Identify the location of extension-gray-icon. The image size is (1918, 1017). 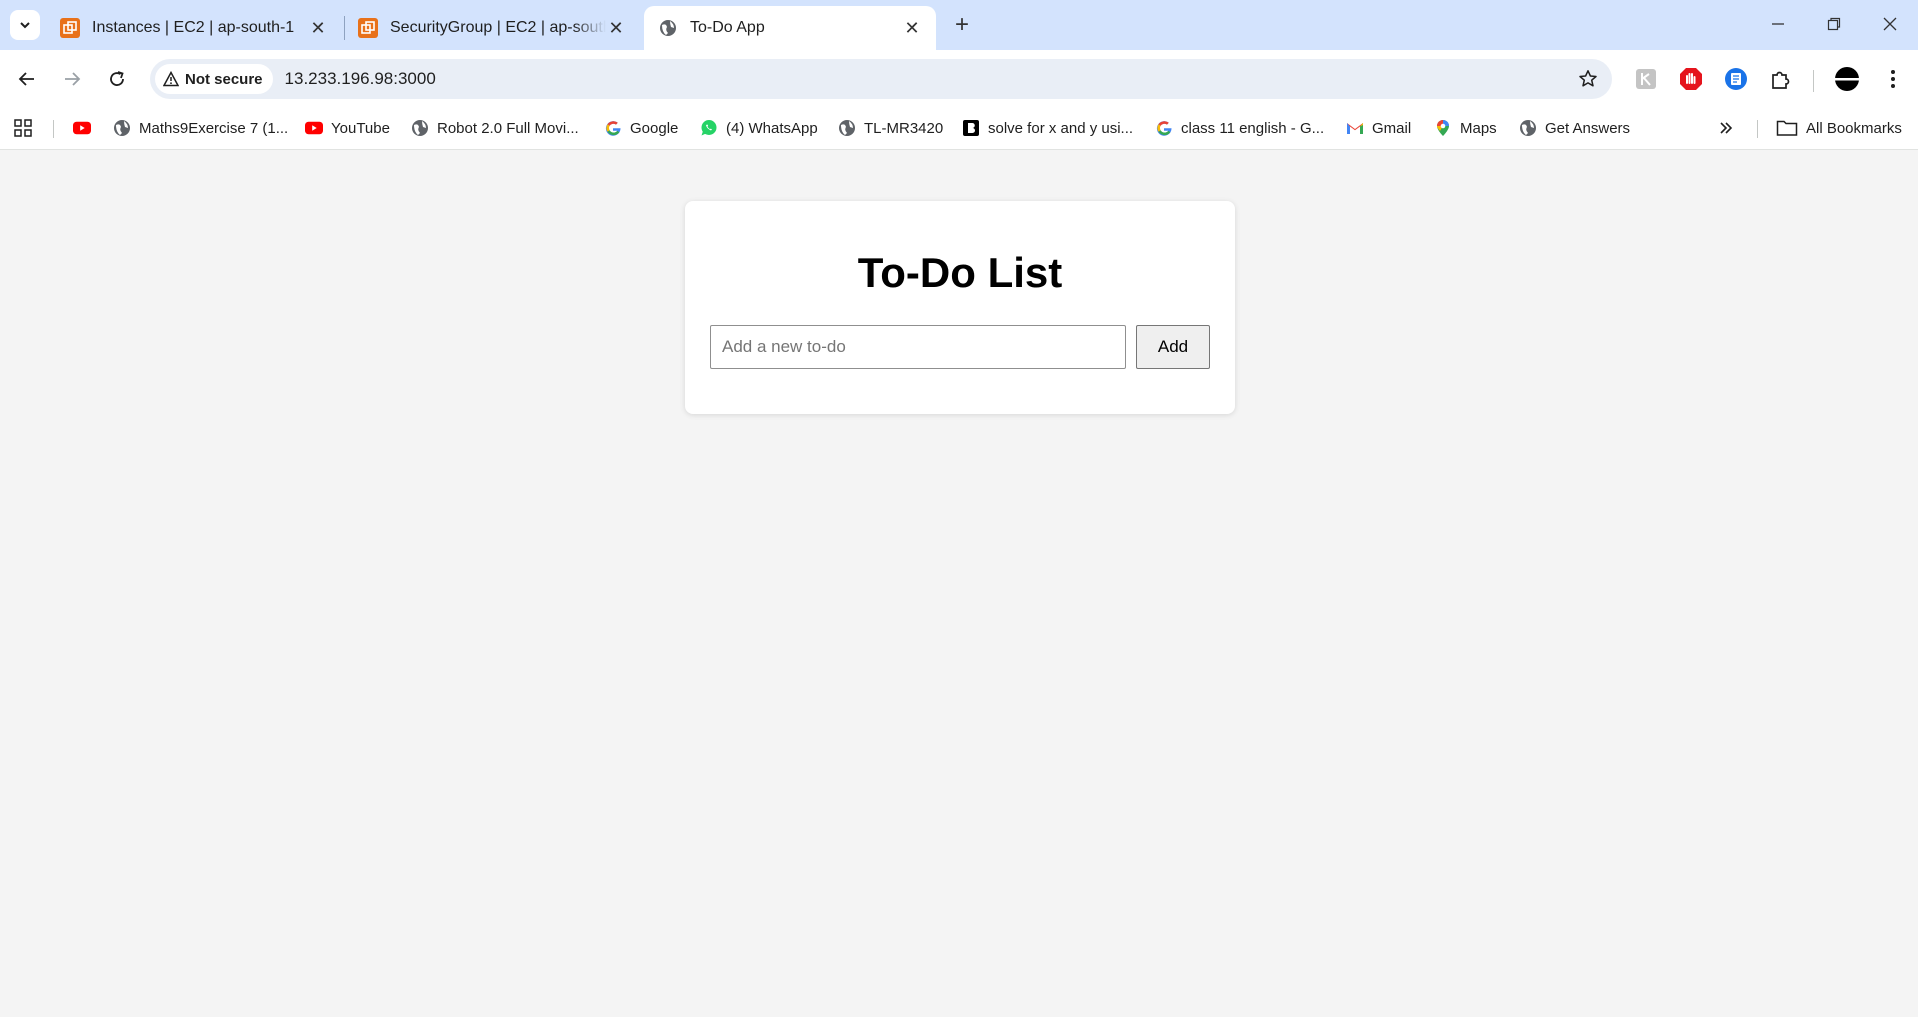
(1646, 79).